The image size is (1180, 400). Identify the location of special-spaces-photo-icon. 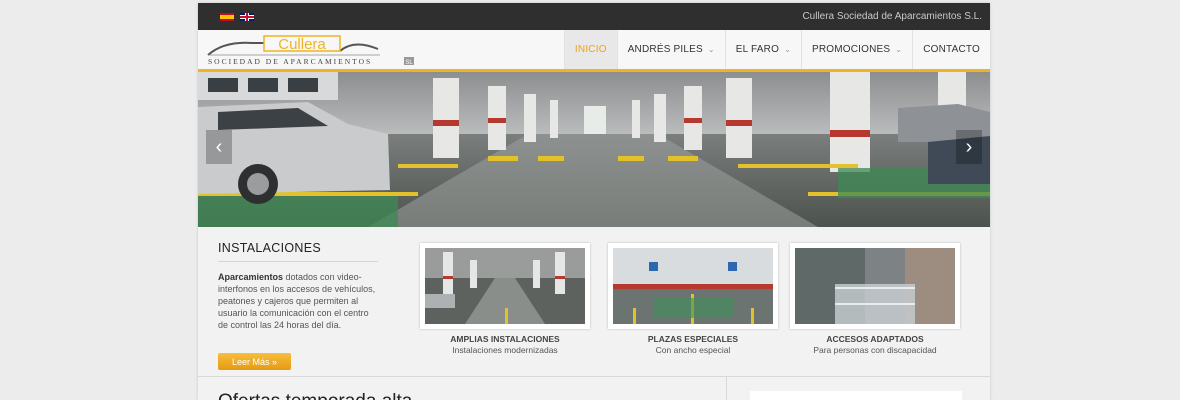
(693, 286).